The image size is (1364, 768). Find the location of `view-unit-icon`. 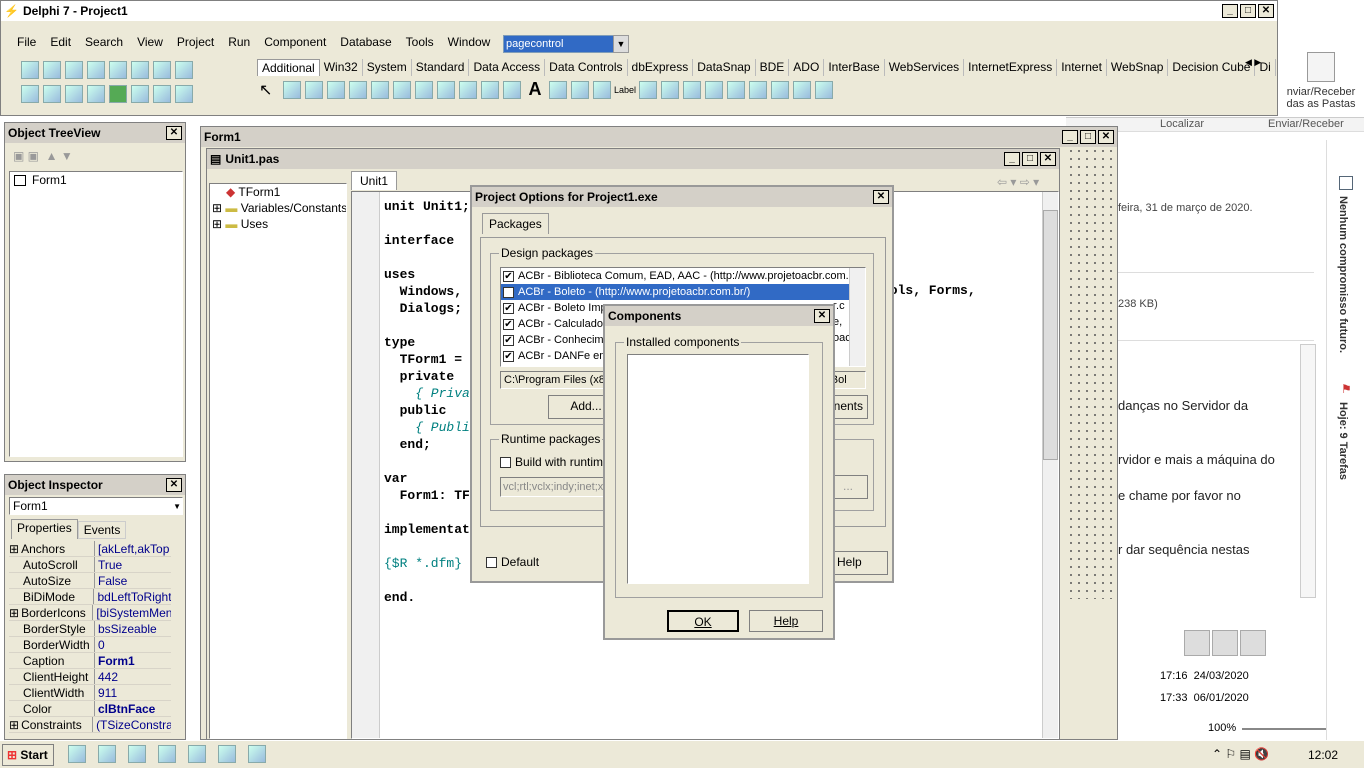

view-unit-icon is located at coordinates (30, 94).